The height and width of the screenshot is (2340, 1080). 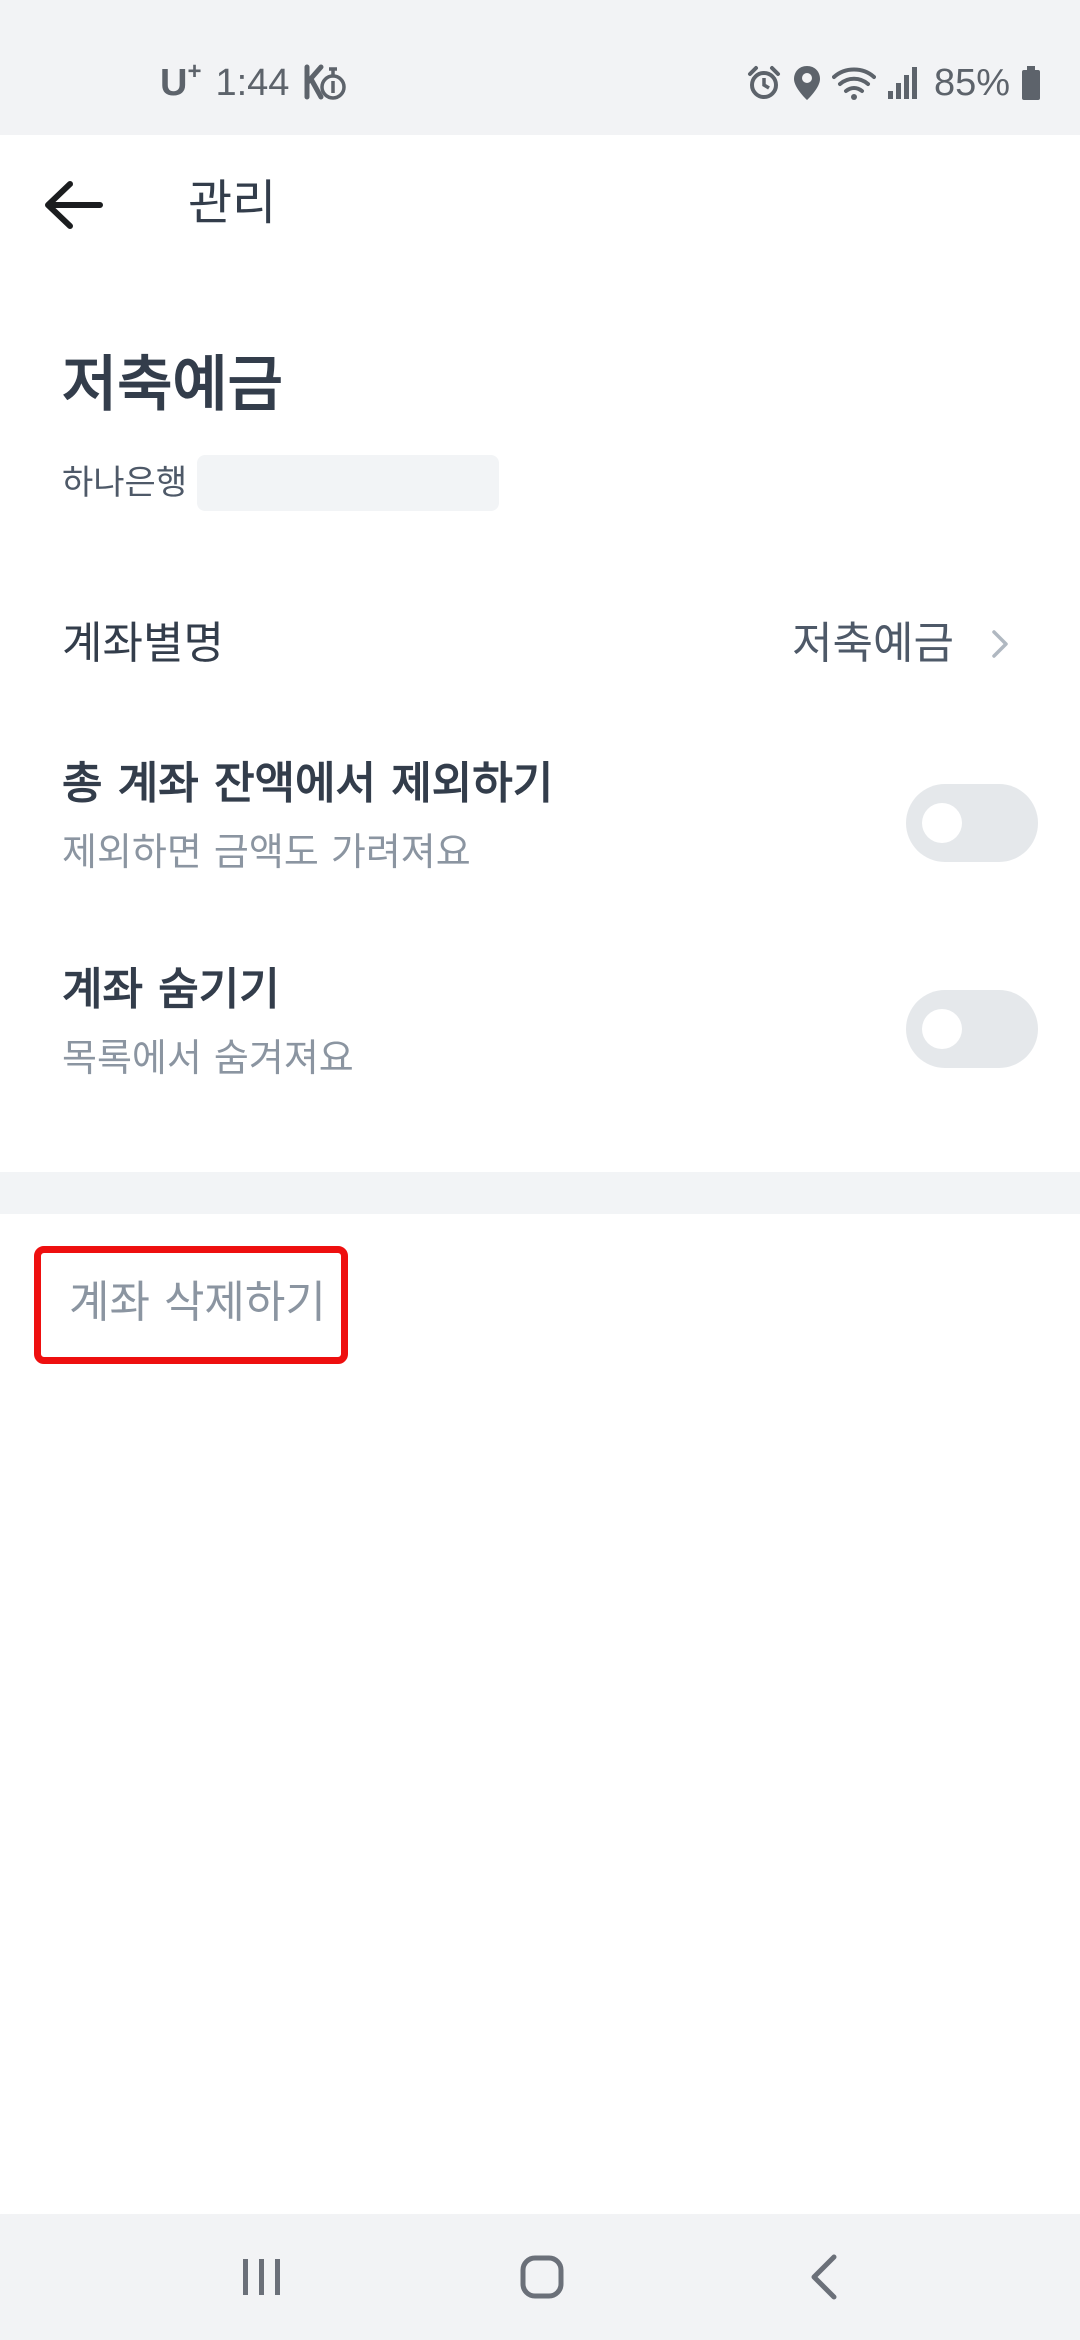 I want to click on status-left: U+ 1:44, so click(x=254, y=83).